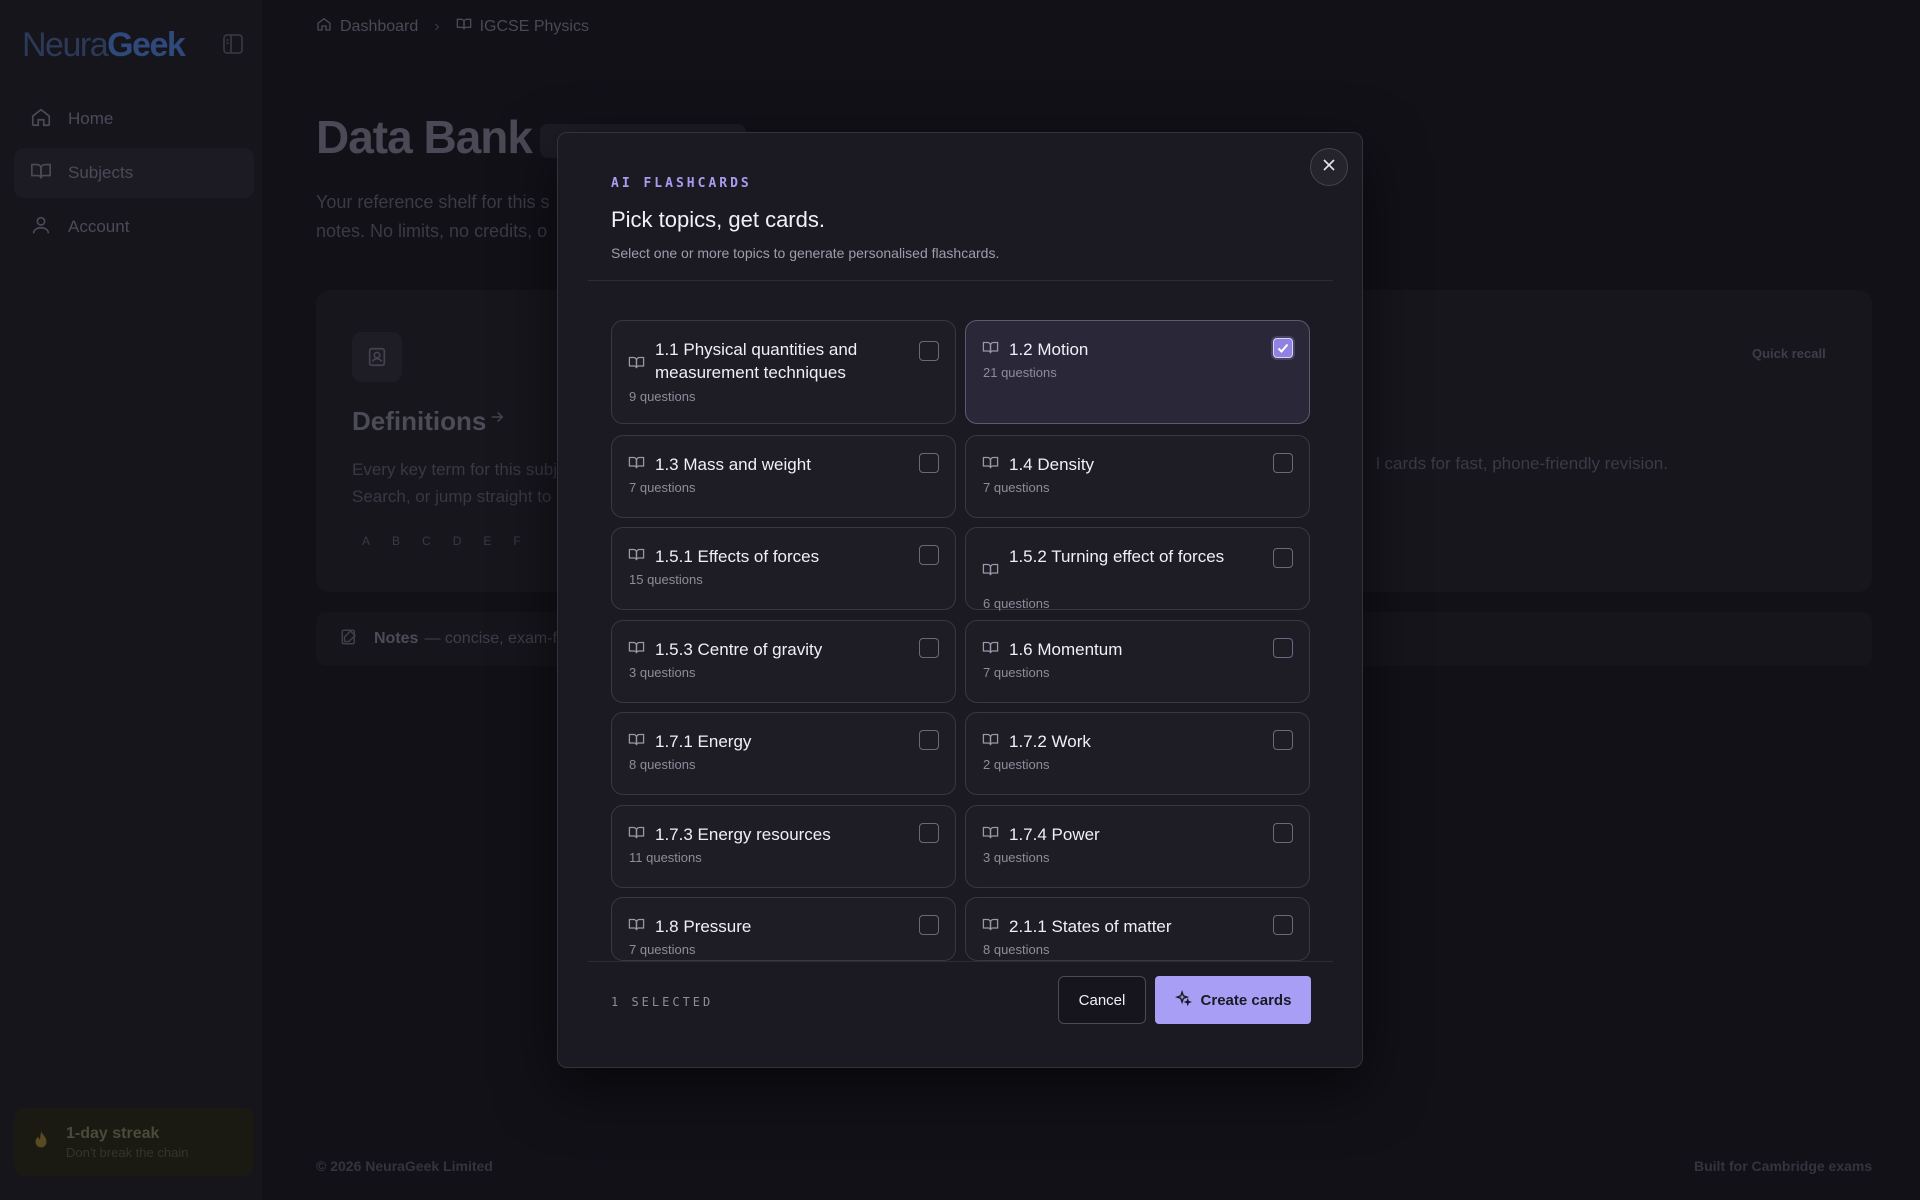  Describe the element at coordinates (783, 568) in the screenshot. I see `topic-card: 1.5.1 Effects of forces 15 questions` at that location.